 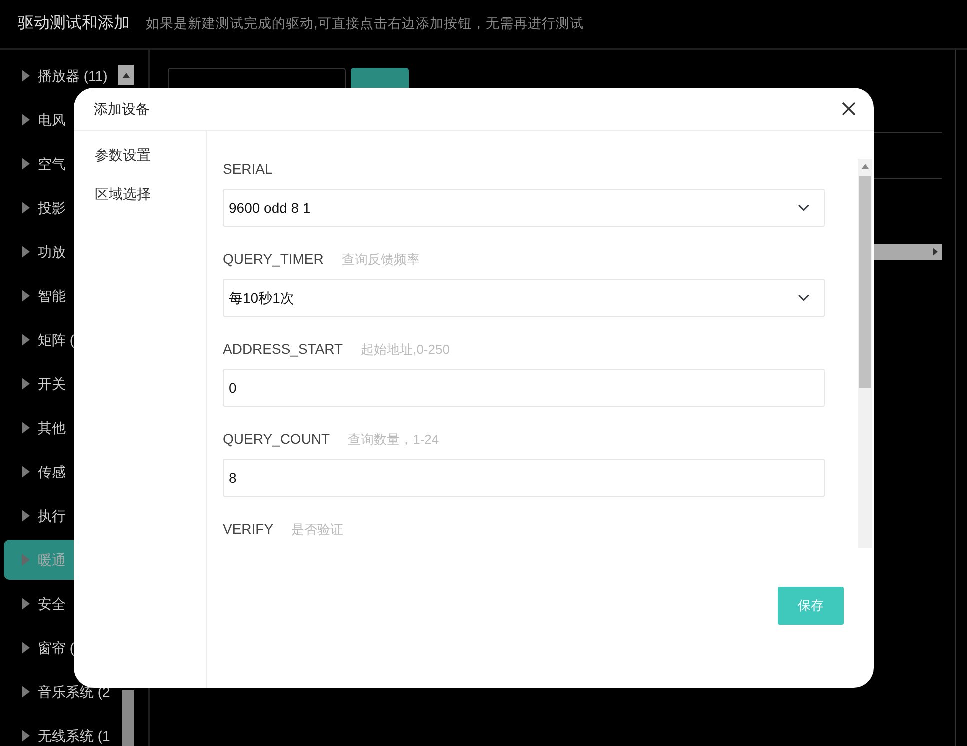 I want to click on field-hint: 查询数量，1-24, so click(x=394, y=440).